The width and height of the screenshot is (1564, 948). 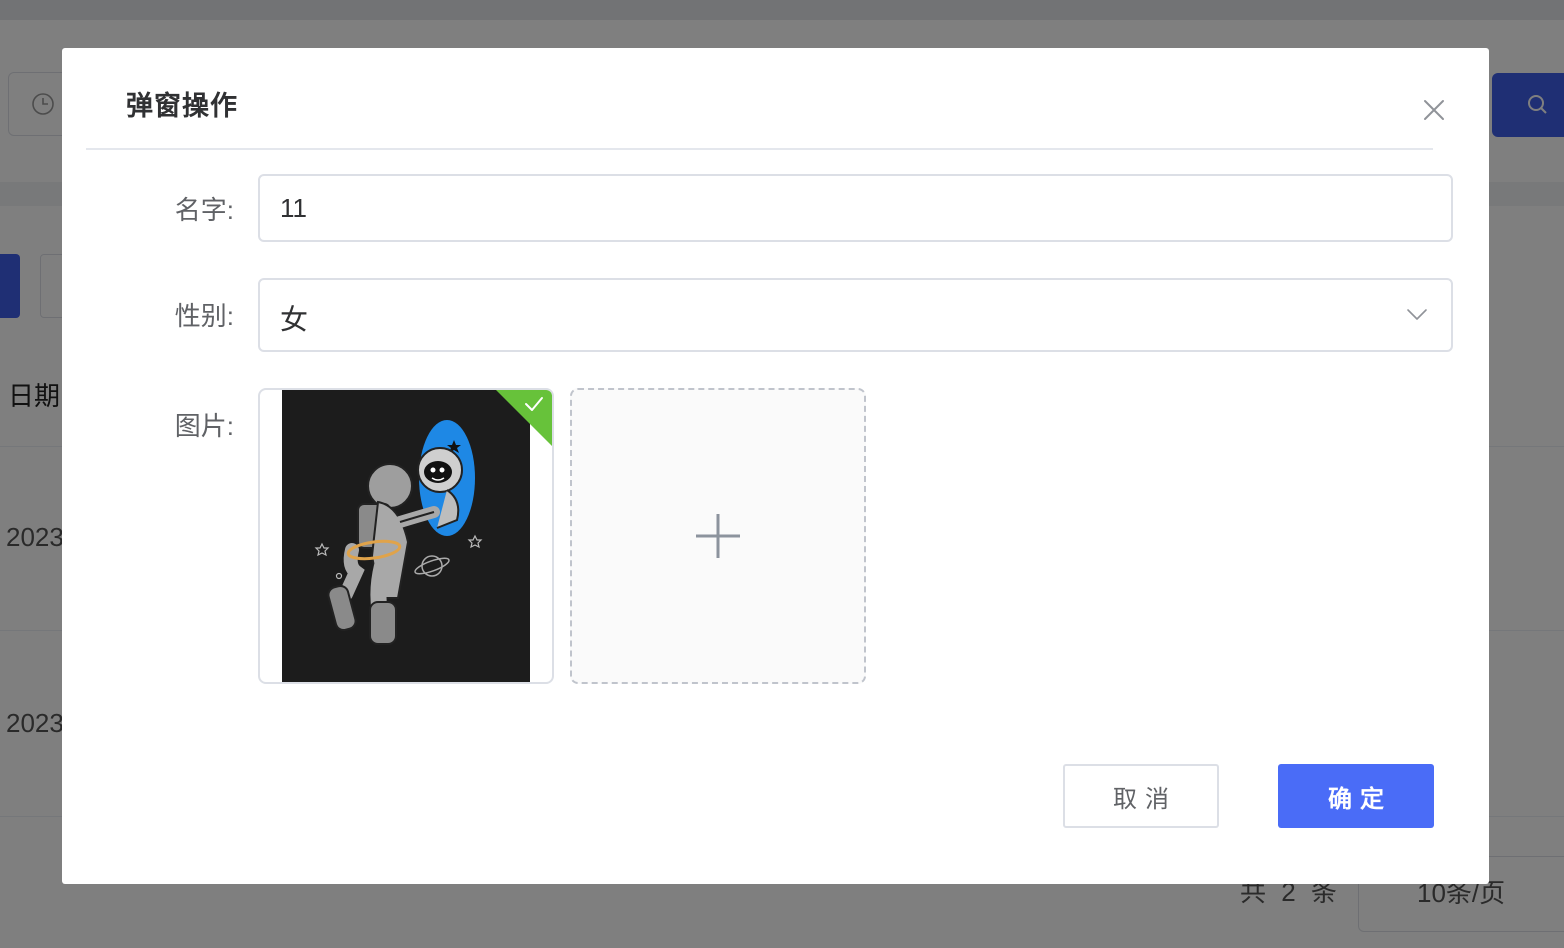 What do you see at coordinates (524, 418) in the screenshot?
I see `success-check-icon` at bounding box center [524, 418].